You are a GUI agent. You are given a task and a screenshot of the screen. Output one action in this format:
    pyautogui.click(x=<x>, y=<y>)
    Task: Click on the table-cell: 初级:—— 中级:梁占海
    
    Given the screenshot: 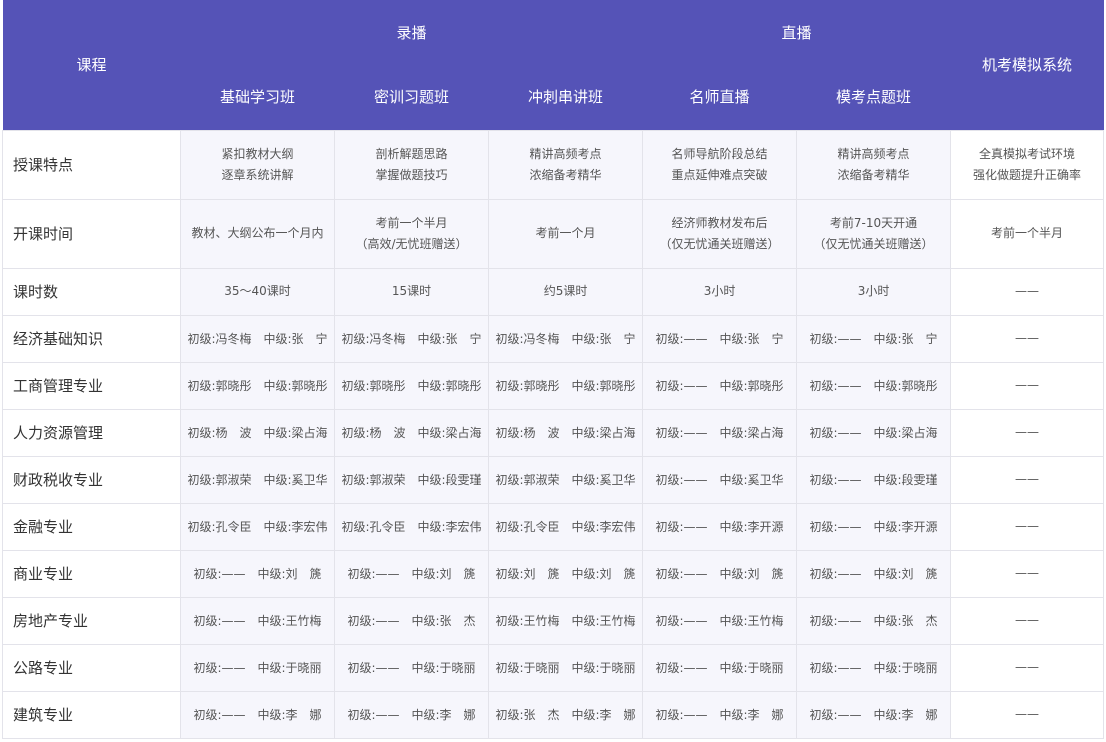 What is the action you would take?
    pyautogui.click(x=874, y=432)
    